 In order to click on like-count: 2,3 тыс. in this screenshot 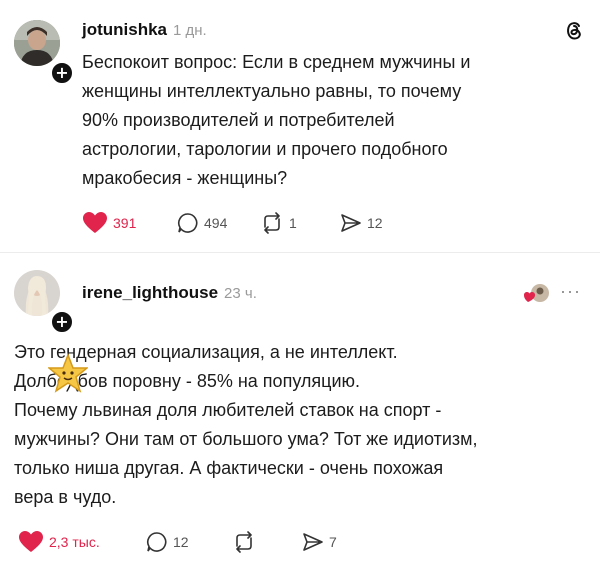, I will do `click(74, 542)`.